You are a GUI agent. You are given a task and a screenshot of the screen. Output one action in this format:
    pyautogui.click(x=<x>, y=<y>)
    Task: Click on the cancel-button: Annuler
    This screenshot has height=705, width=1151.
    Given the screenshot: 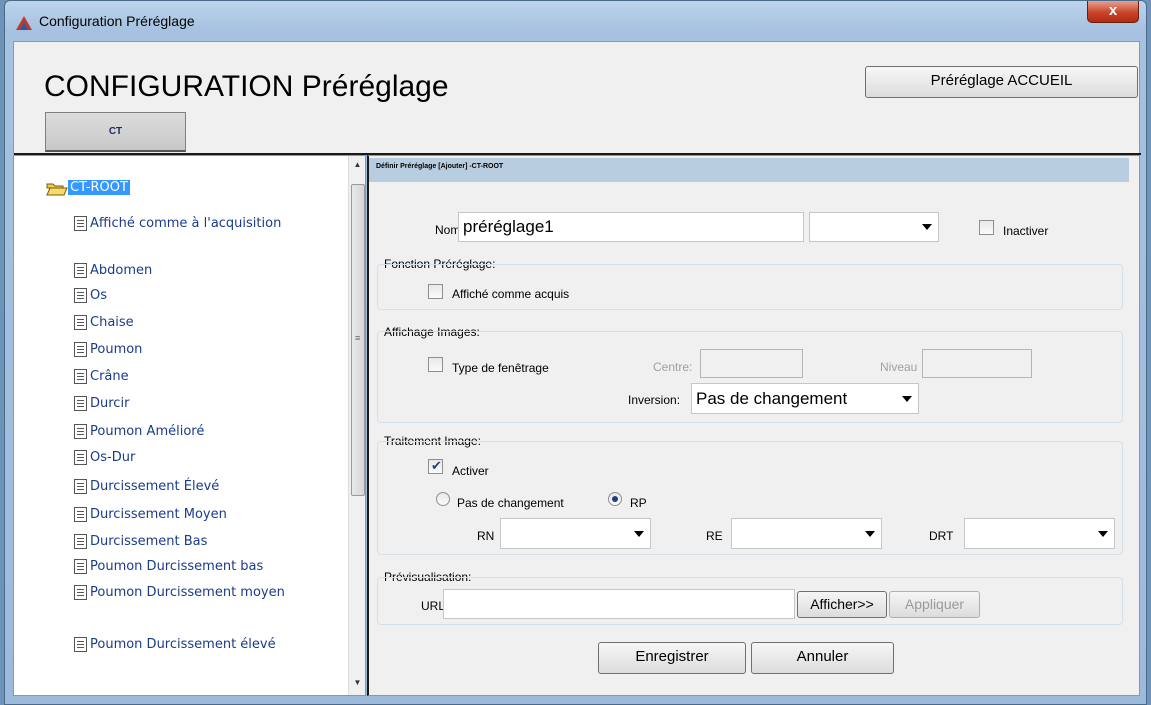 What is the action you would take?
    pyautogui.click(x=822, y=658)
    